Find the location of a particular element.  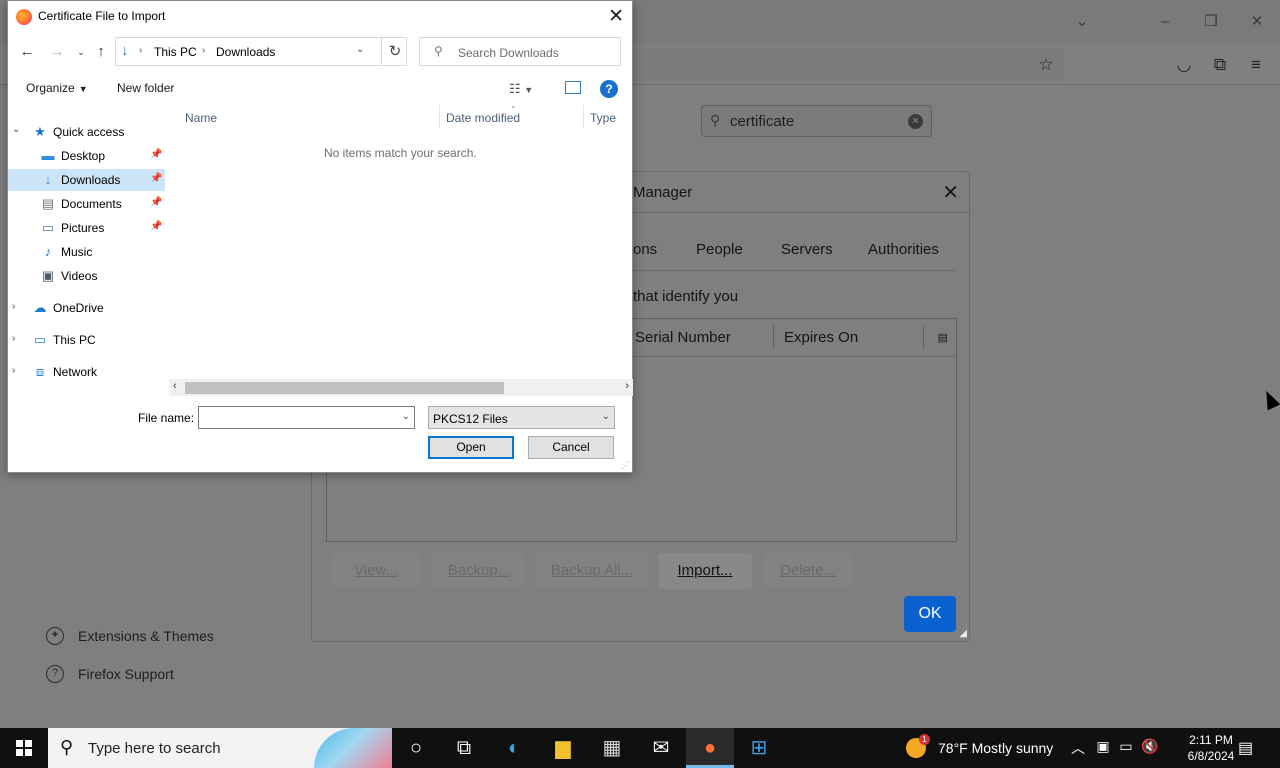

horizontal-scrollbar: ‹ › is located at coordinates (401, 387).